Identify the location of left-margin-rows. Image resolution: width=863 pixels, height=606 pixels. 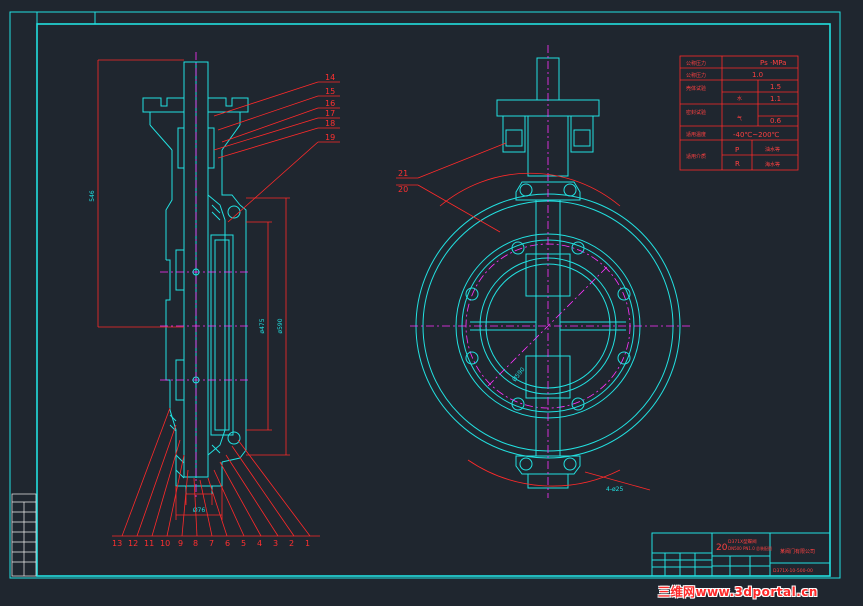
(24, 538).